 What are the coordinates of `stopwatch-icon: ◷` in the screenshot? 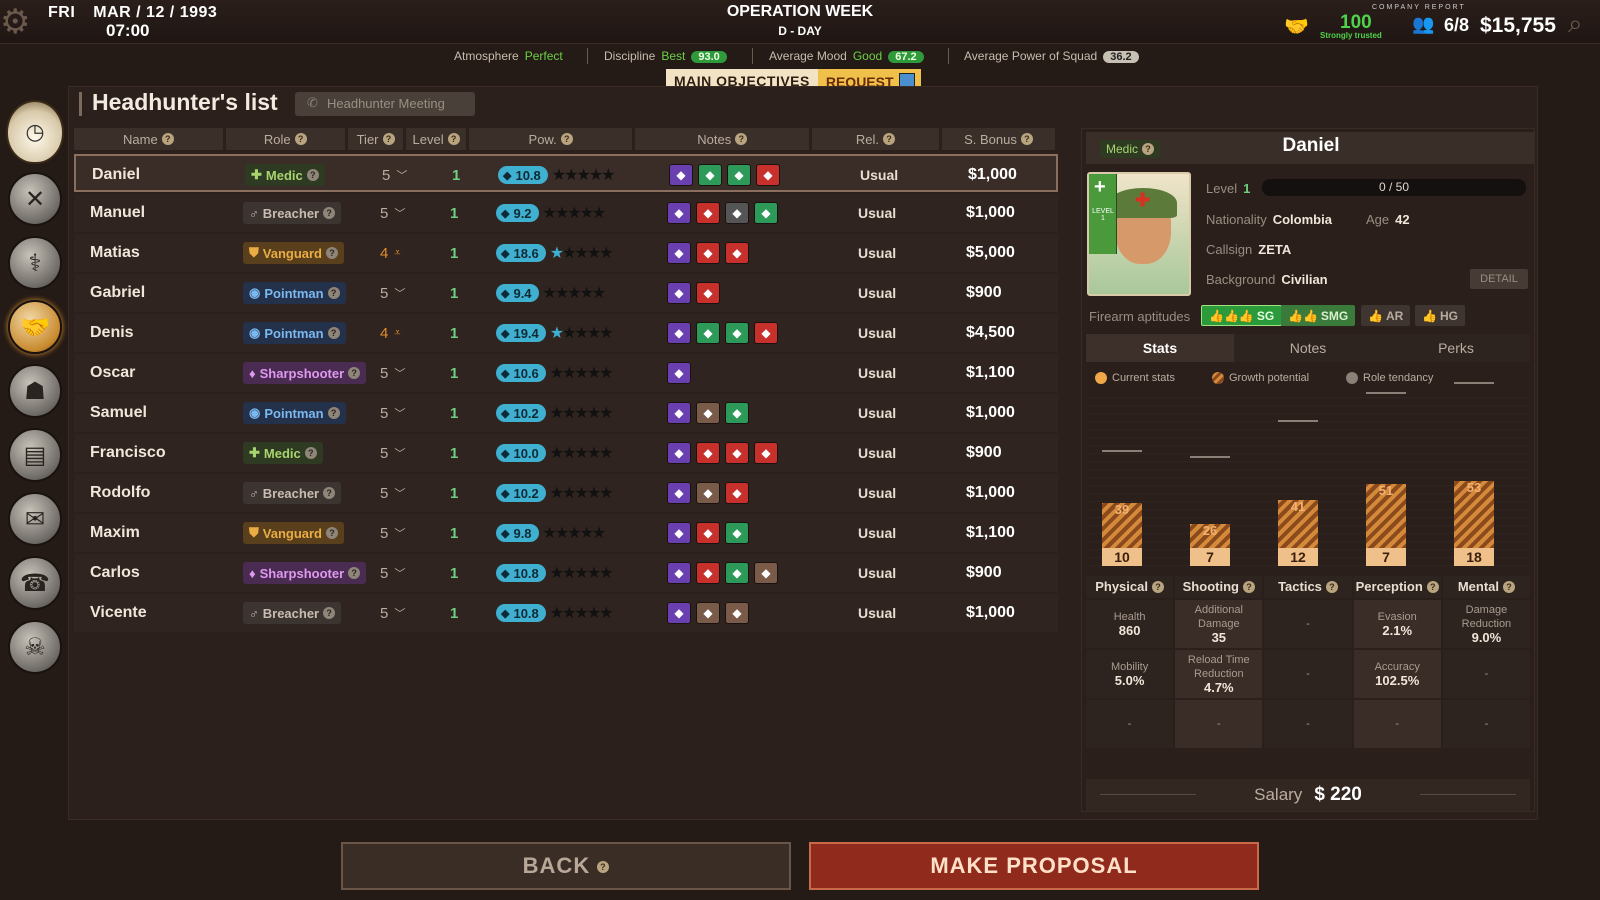 It's located at (35, 132).